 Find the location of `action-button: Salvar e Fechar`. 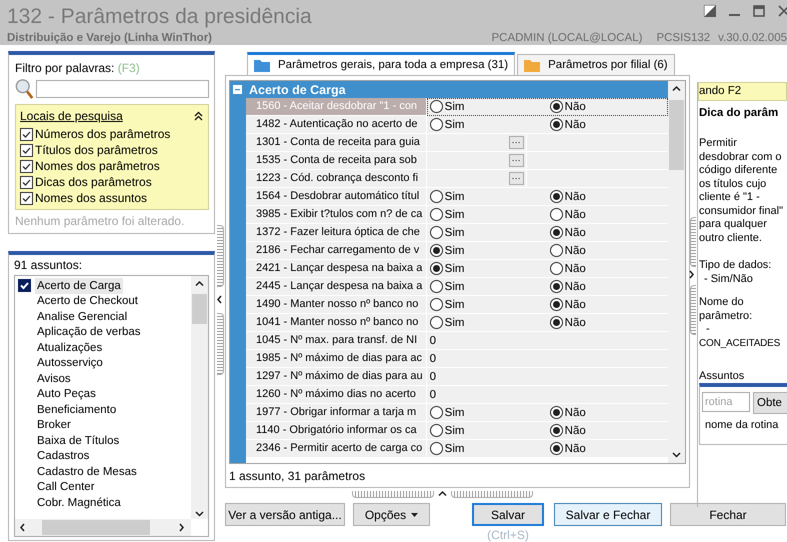

action-button: Salvar e Fechar is located at coordinates (608, 514).